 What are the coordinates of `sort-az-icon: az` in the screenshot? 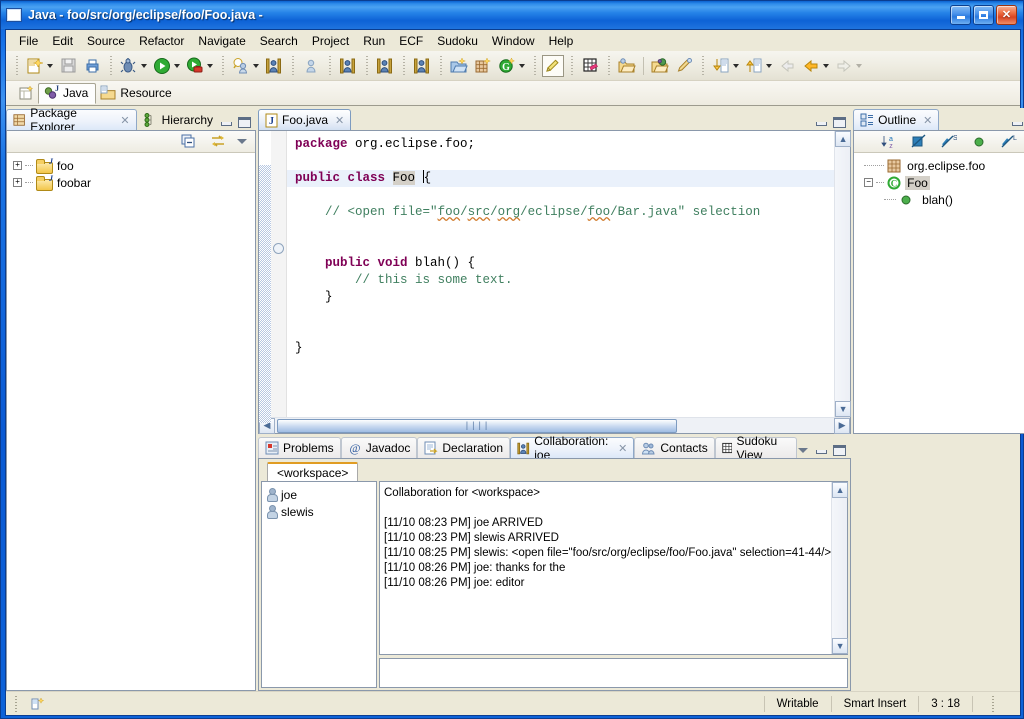 It's located at (889, 142).